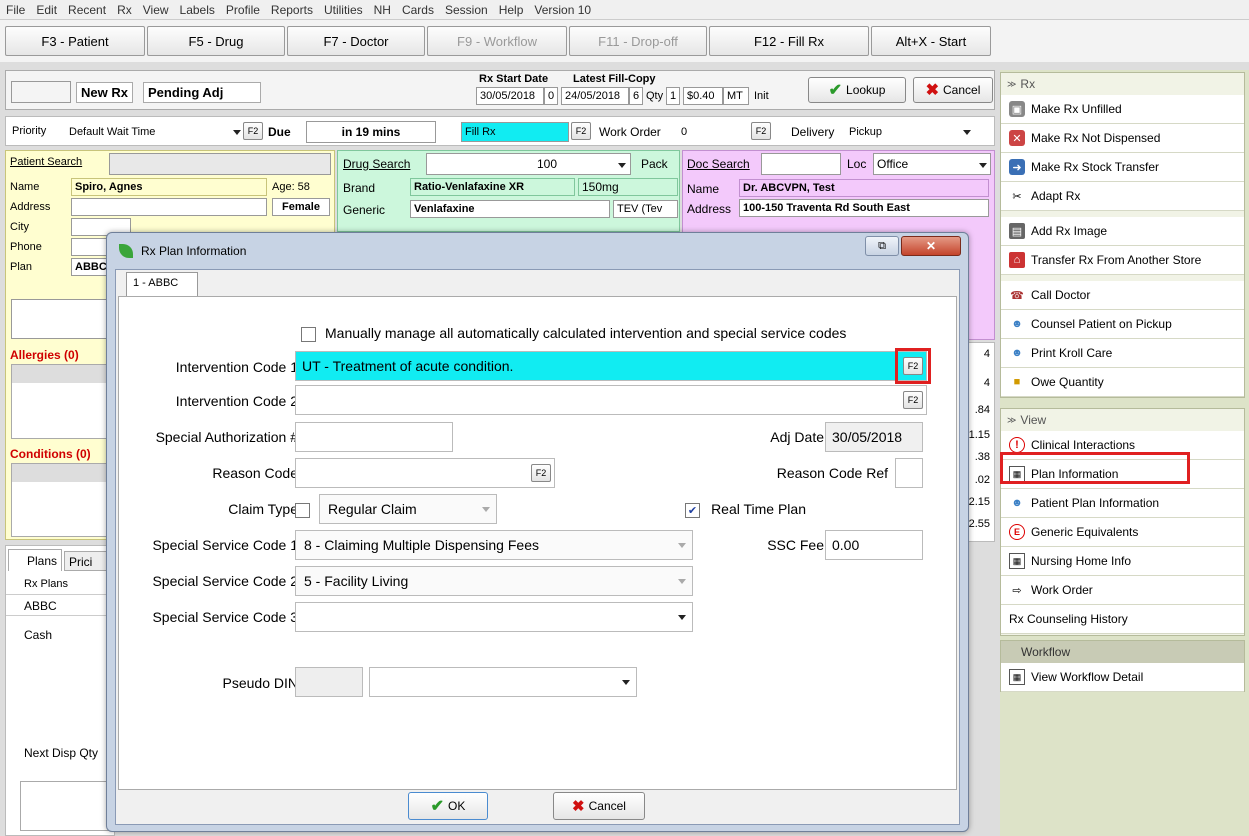  I want to click on priority-f2-button: F2, so click(253, 131).